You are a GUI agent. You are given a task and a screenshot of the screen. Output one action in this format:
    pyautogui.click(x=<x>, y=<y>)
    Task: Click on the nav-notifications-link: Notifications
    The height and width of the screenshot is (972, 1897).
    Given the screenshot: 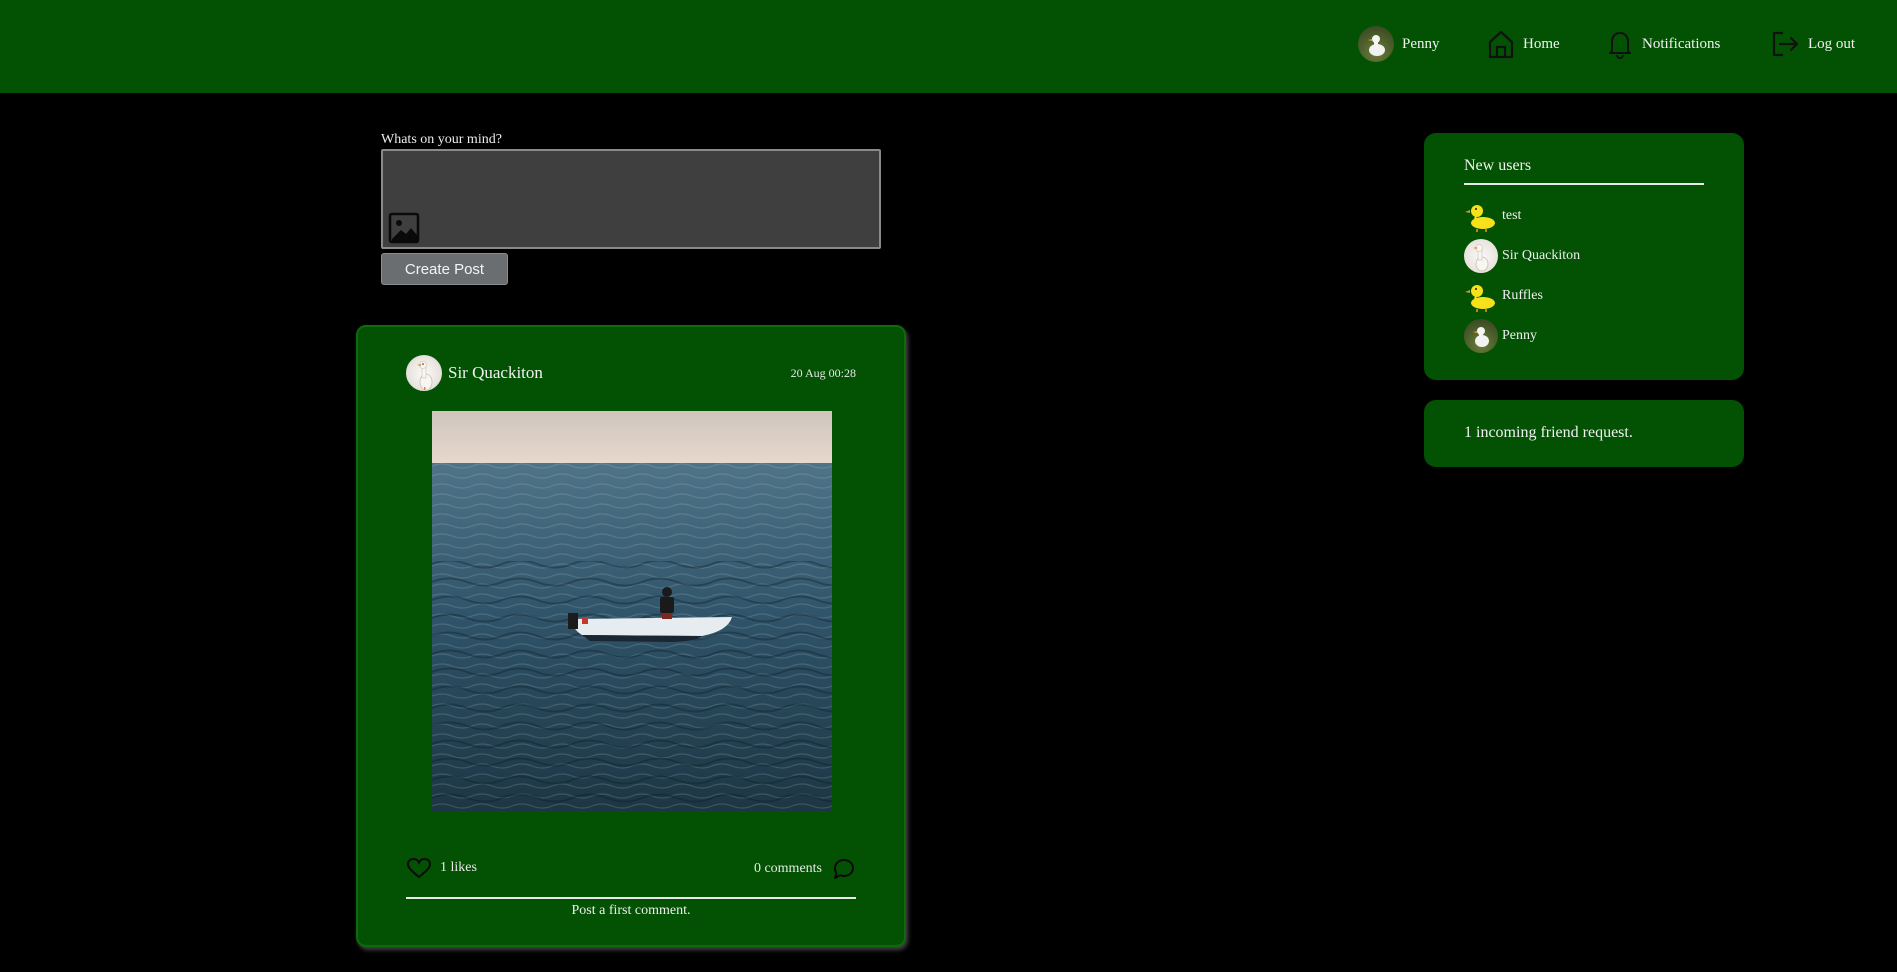 What is the action you would take?
    pyautogui.click(x=1663, y=44)
    